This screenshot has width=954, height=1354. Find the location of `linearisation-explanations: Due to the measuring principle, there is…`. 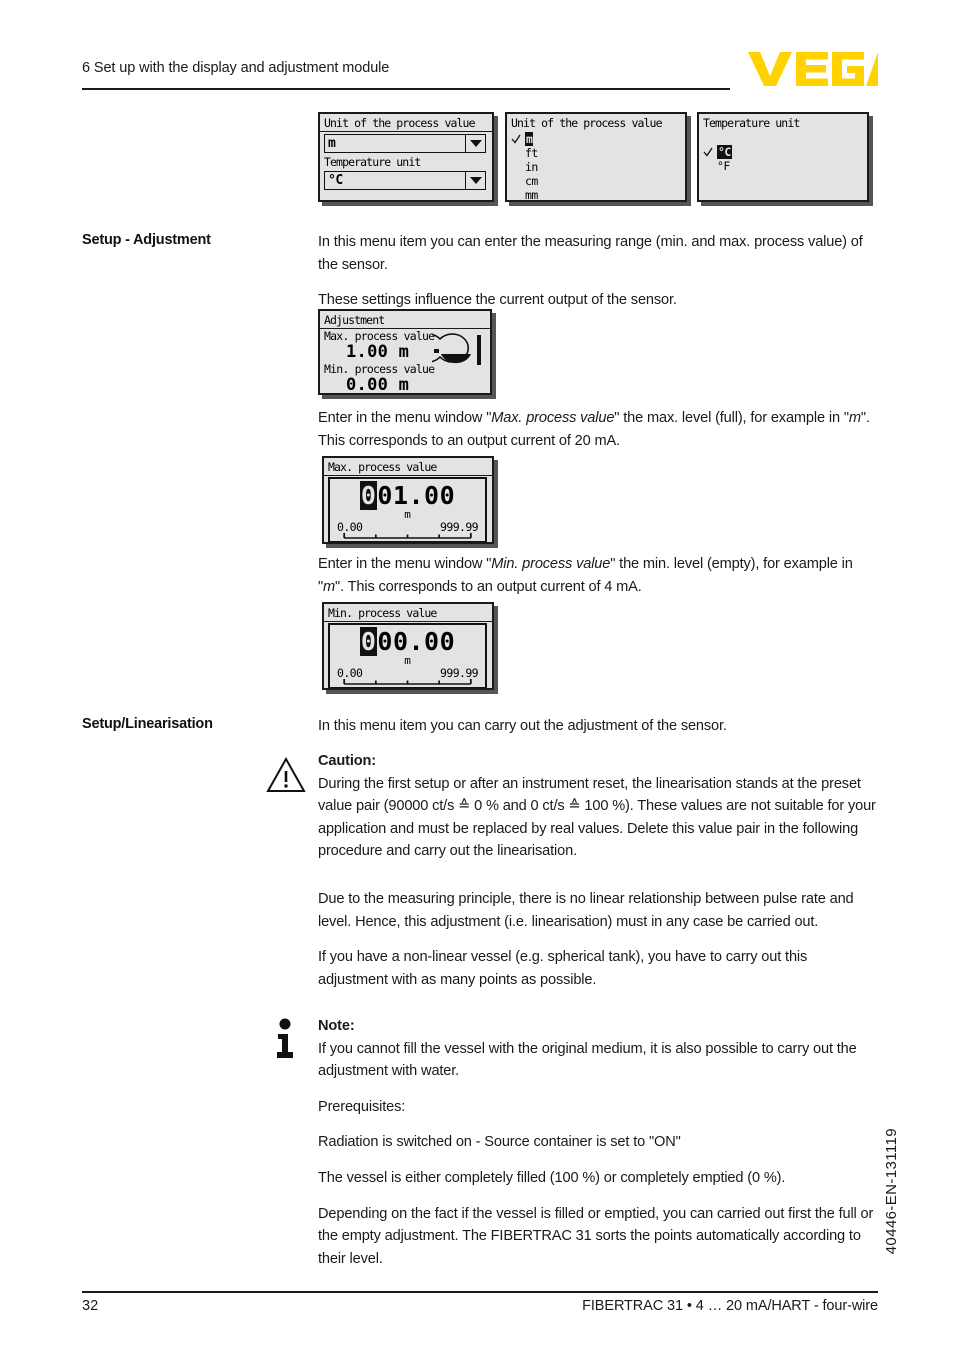

linearisation-explanations: Due to the measuring principle, there is… is located at coordinates (598, 939).